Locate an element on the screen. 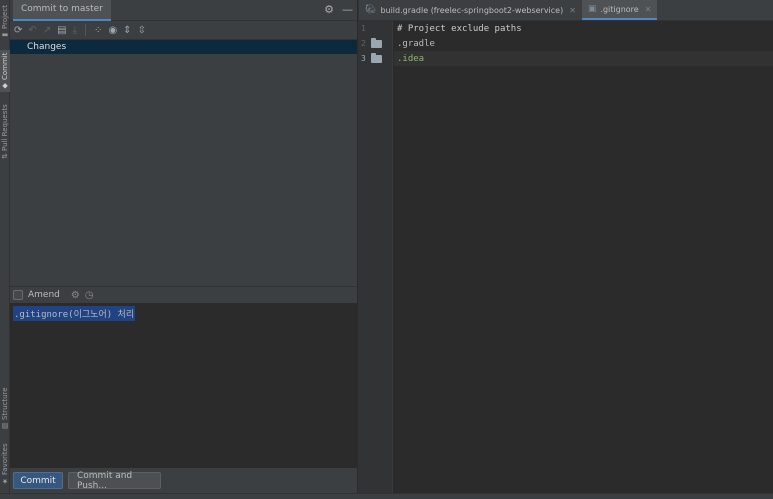  group-by-icon: ⁘ is located at coordinates (98, 30).